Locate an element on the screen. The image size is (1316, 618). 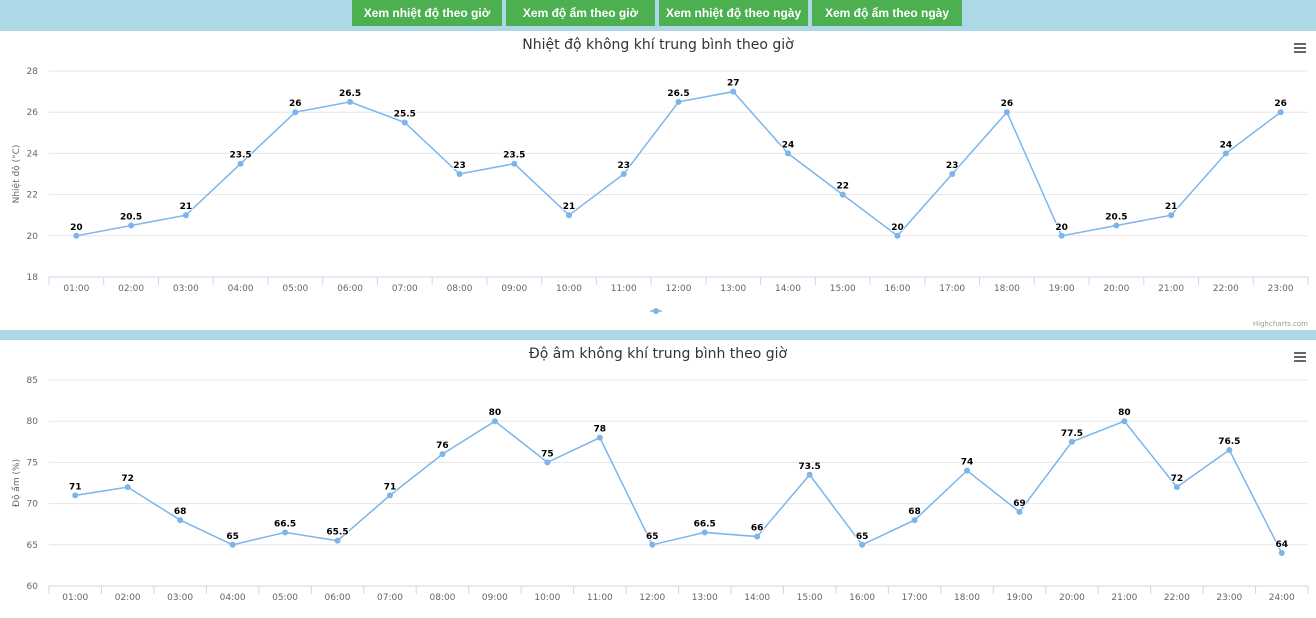
x-tick-label: 01:00 is located at coordinates (76, 289).